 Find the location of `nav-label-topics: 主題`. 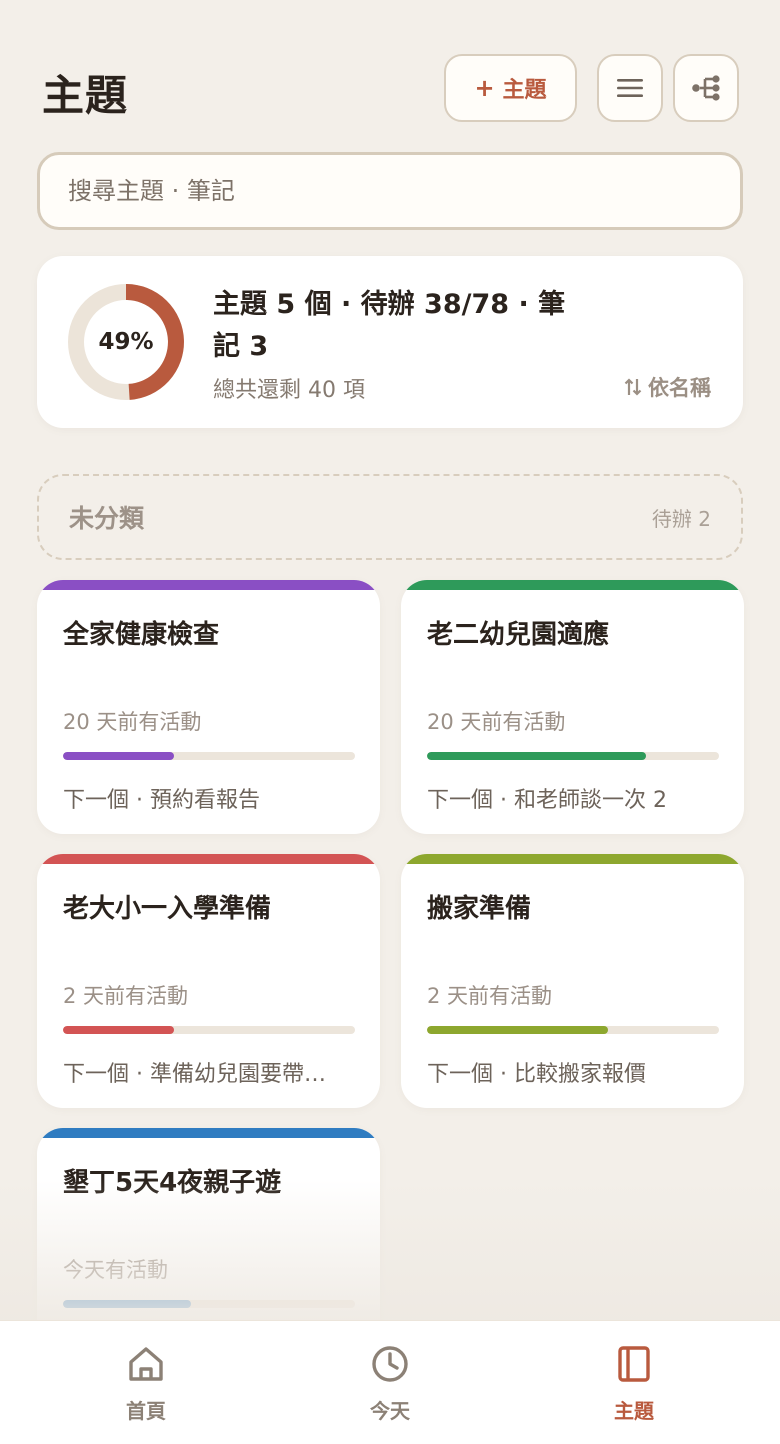

nav-label-topics: 主題 is located at coordinates (634, 1411).